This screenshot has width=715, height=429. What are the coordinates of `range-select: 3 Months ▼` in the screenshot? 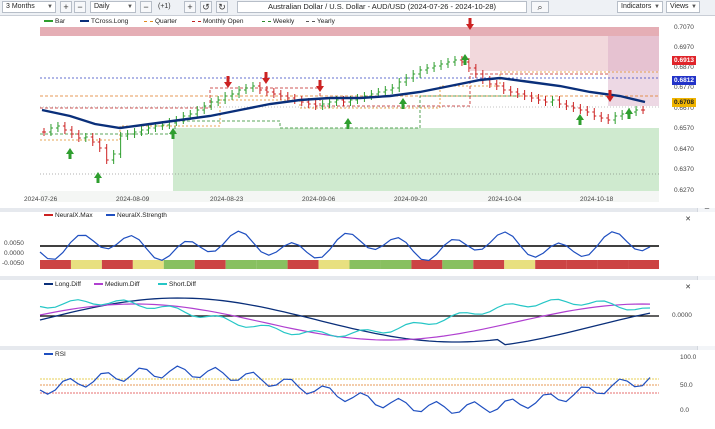 It's located at (29, 7).